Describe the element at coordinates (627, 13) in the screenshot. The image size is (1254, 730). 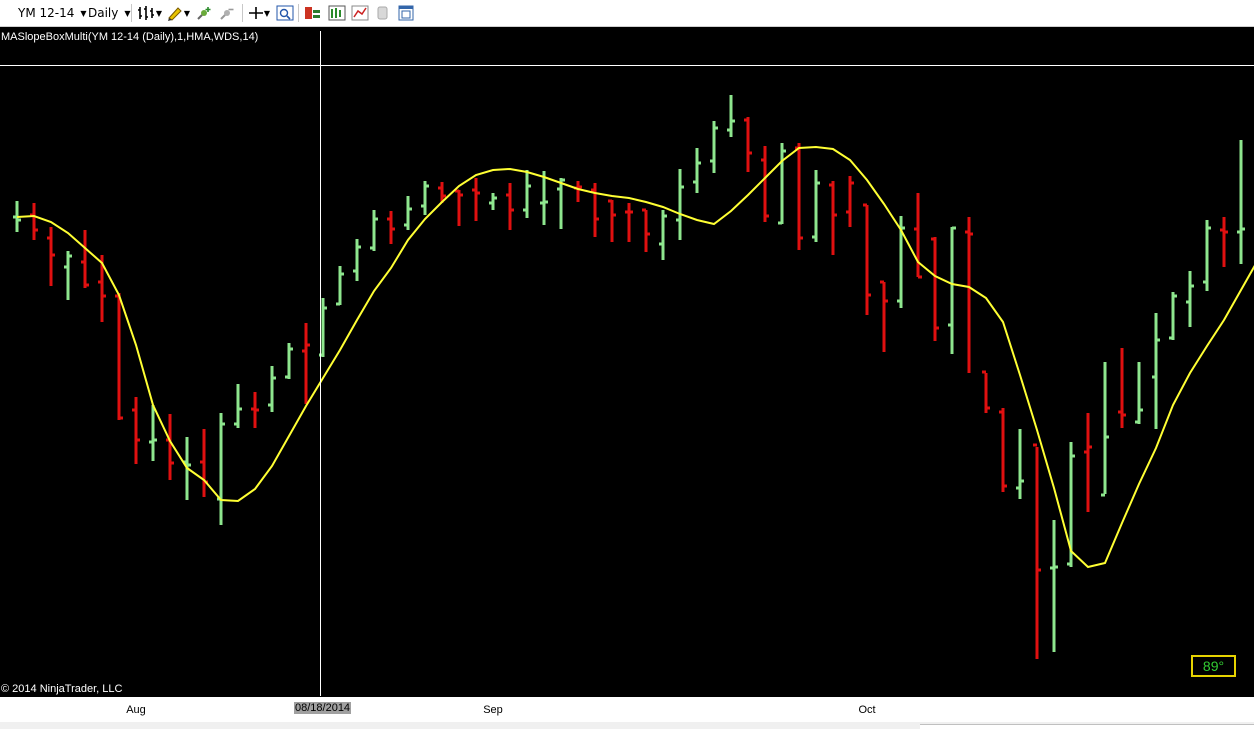
I see `chart-toolbar: YM 12-14 ▼ Daily ▼ ▼ ▼ ▼` at that location.